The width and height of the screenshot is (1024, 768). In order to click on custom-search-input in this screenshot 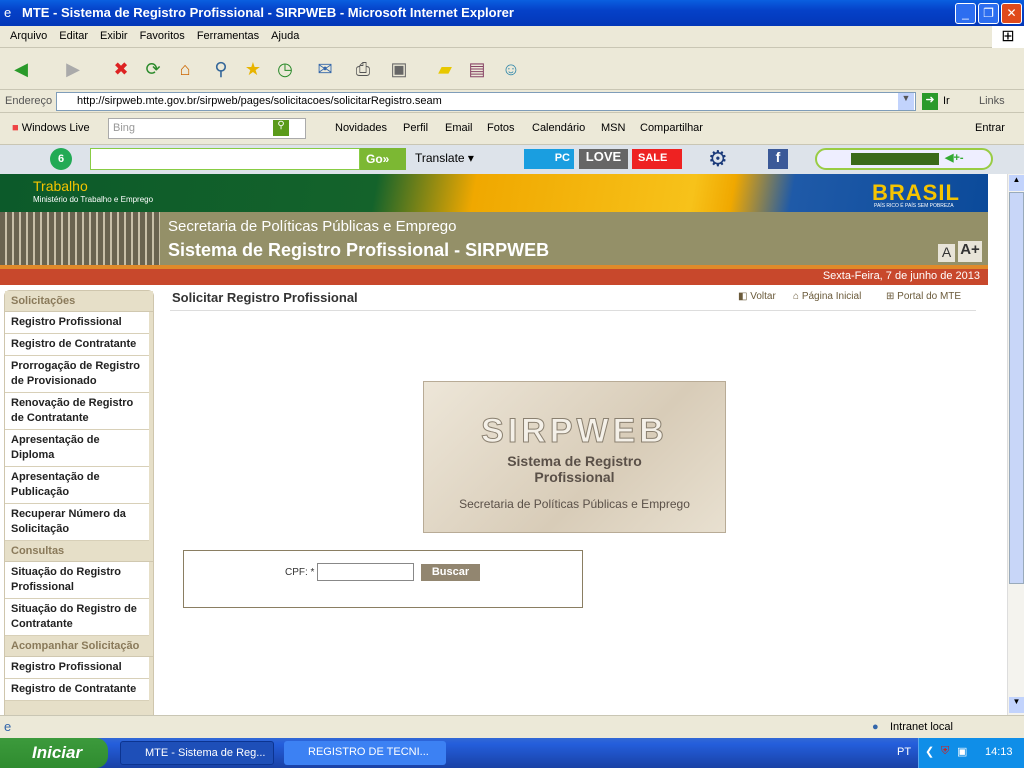, I will do `click(225, 159)`.